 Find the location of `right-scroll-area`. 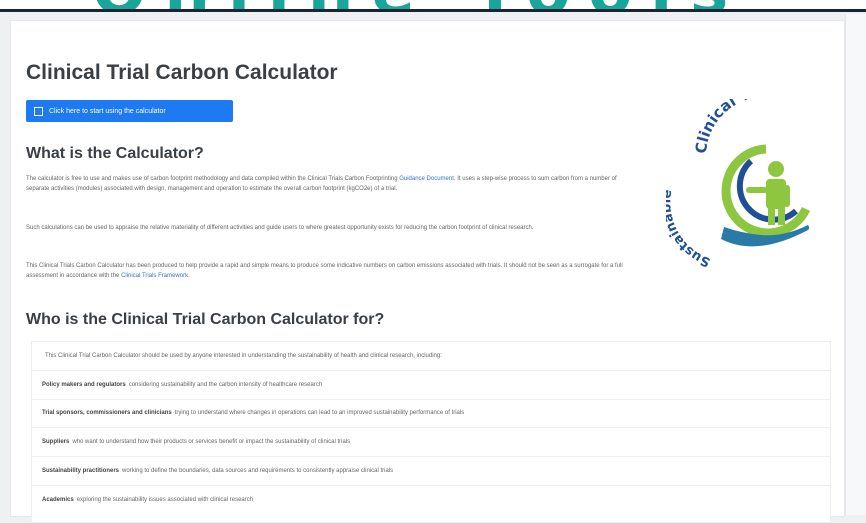

right-scroll-area is located at coordinates (855, 264).